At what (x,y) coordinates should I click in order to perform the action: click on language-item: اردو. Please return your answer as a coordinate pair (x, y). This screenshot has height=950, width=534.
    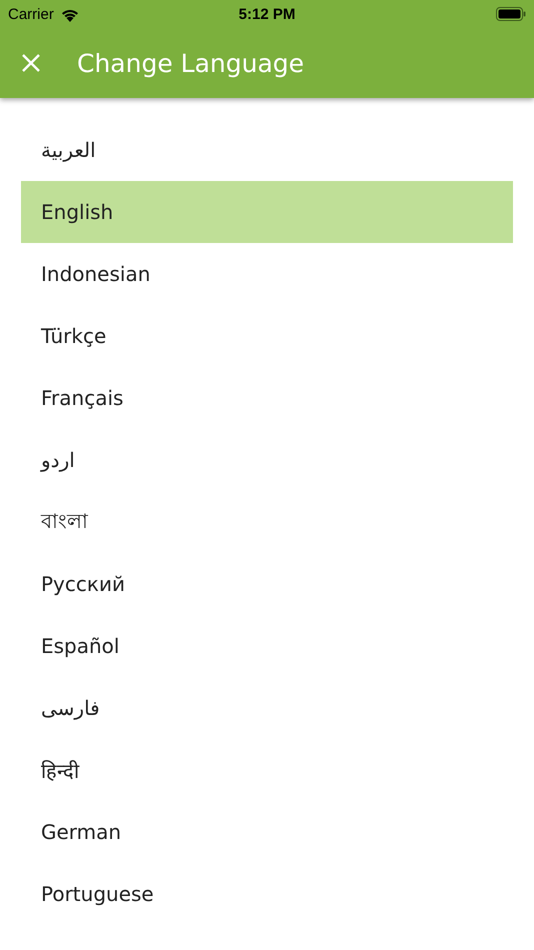
    Looking at the image, I should click on (267, 460).